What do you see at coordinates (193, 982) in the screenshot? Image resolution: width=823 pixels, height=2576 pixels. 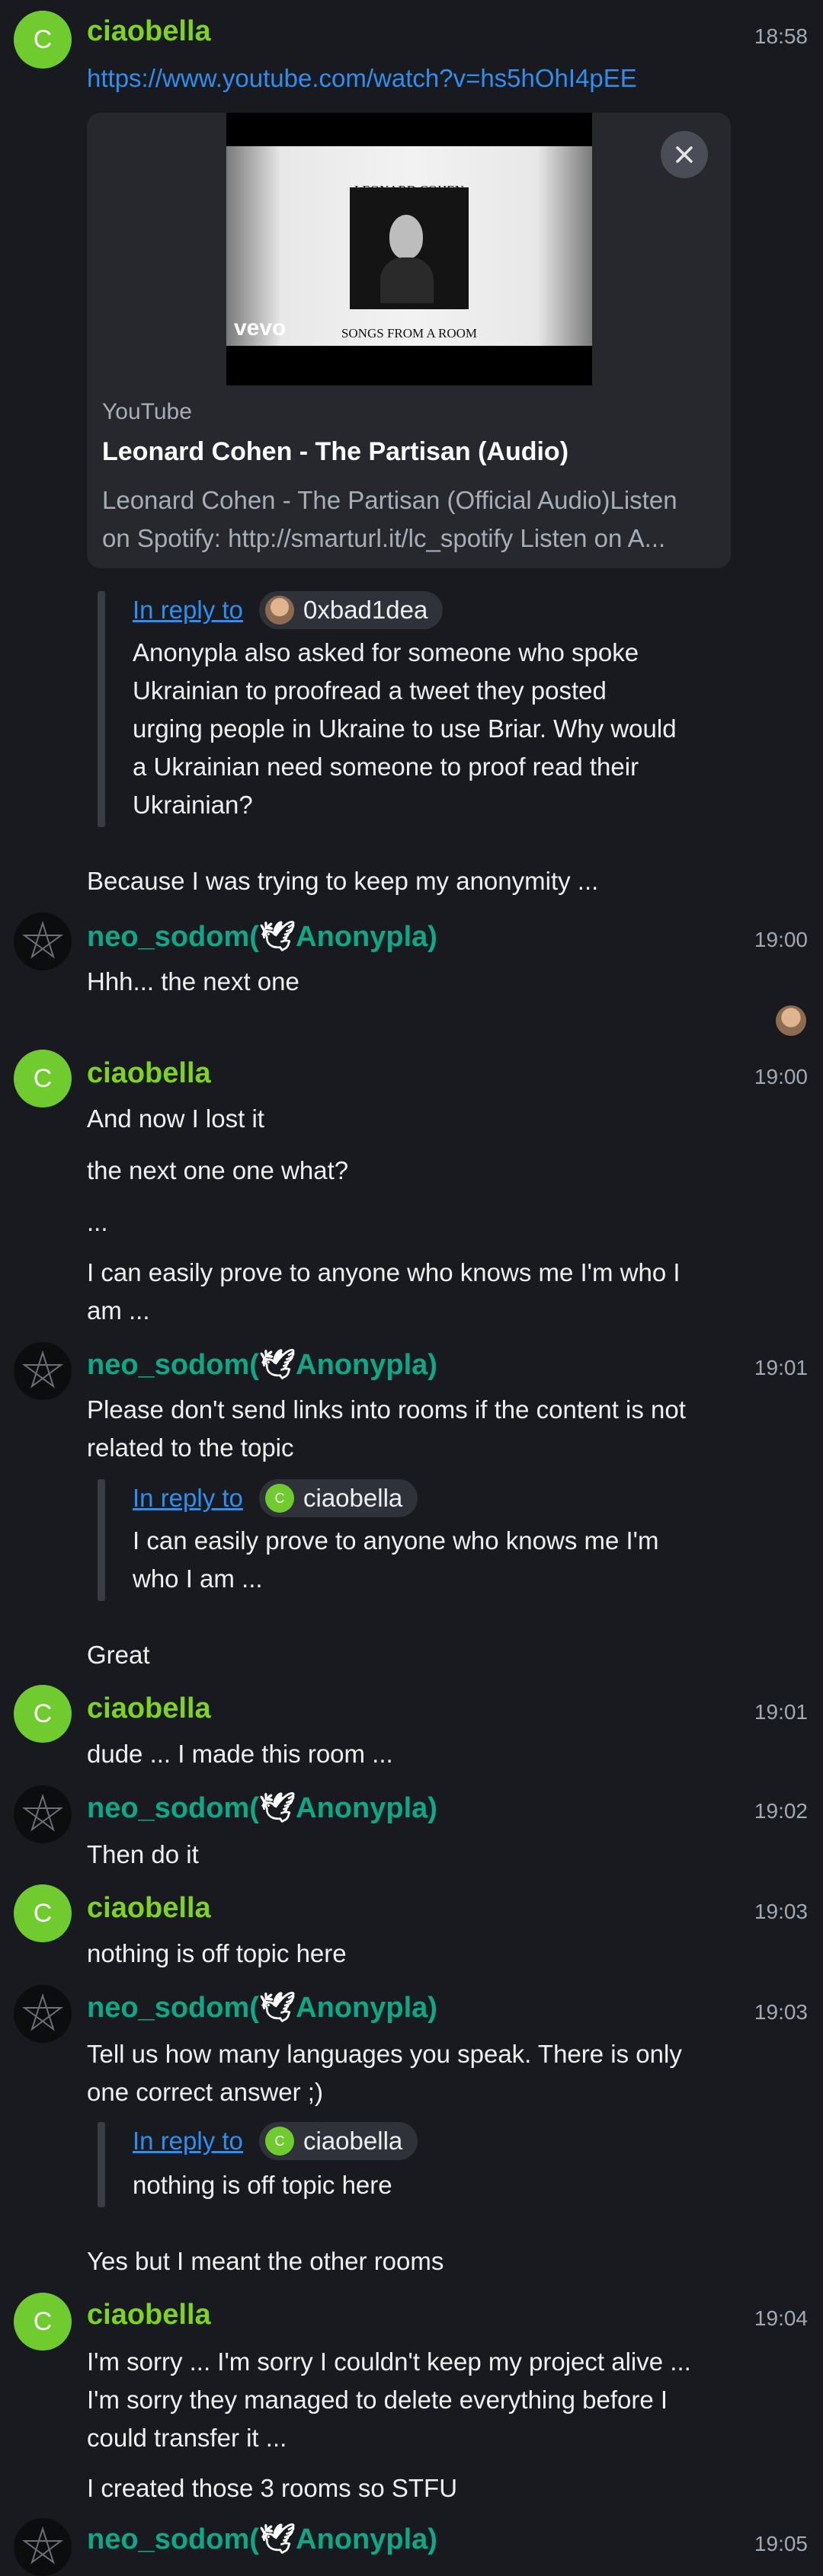 I see `message-text: Hhh... the next one` at bounding box center [193, 982].